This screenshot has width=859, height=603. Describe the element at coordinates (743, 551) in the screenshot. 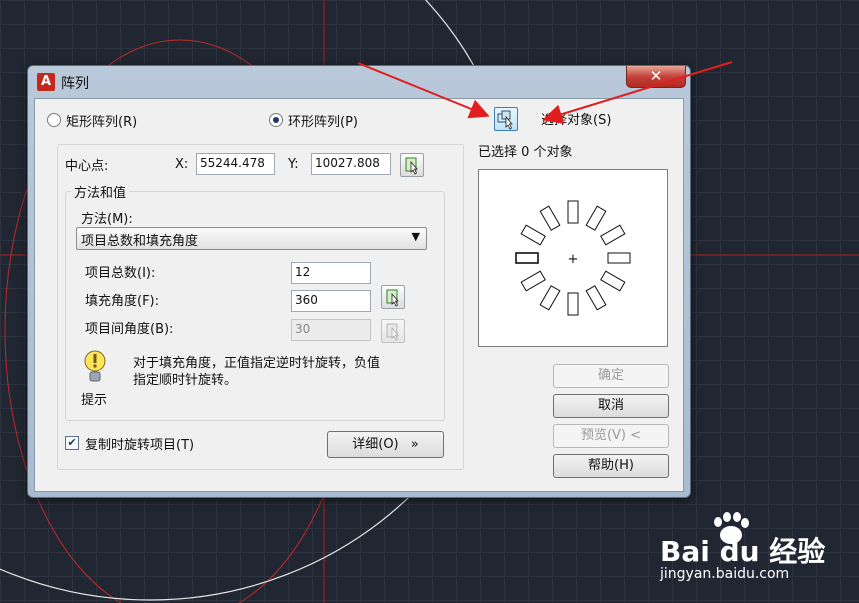

I see `watermark-brand: Bai du 经验` at that location.